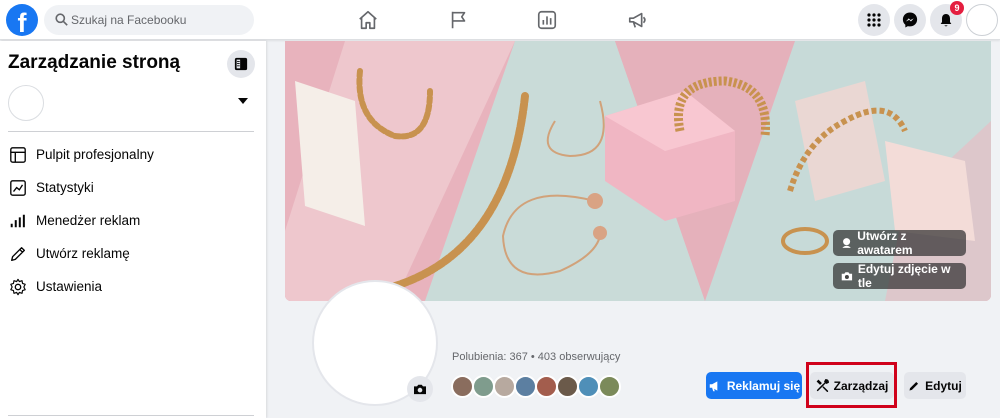 The image size is (1000, 418). I want to click on search-box, so click(149, 20).